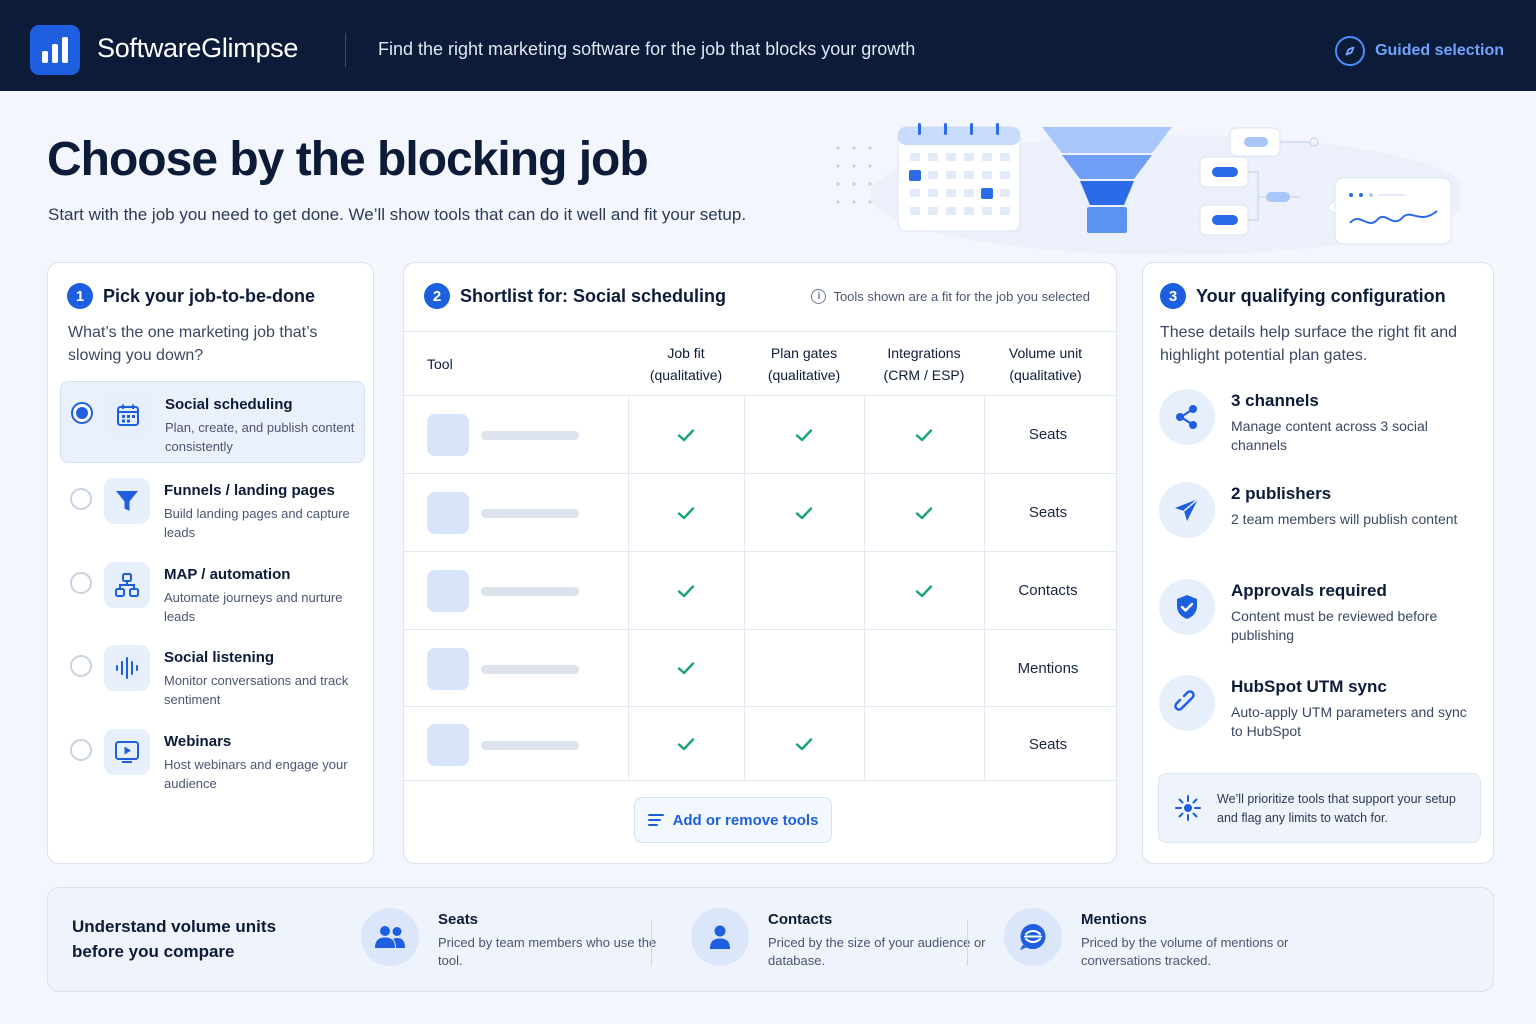  What do you see at coordinates (686, 353) in the screenshot?
I see `col-job-fit-label: Job fit` at bounding box center [686, 353].